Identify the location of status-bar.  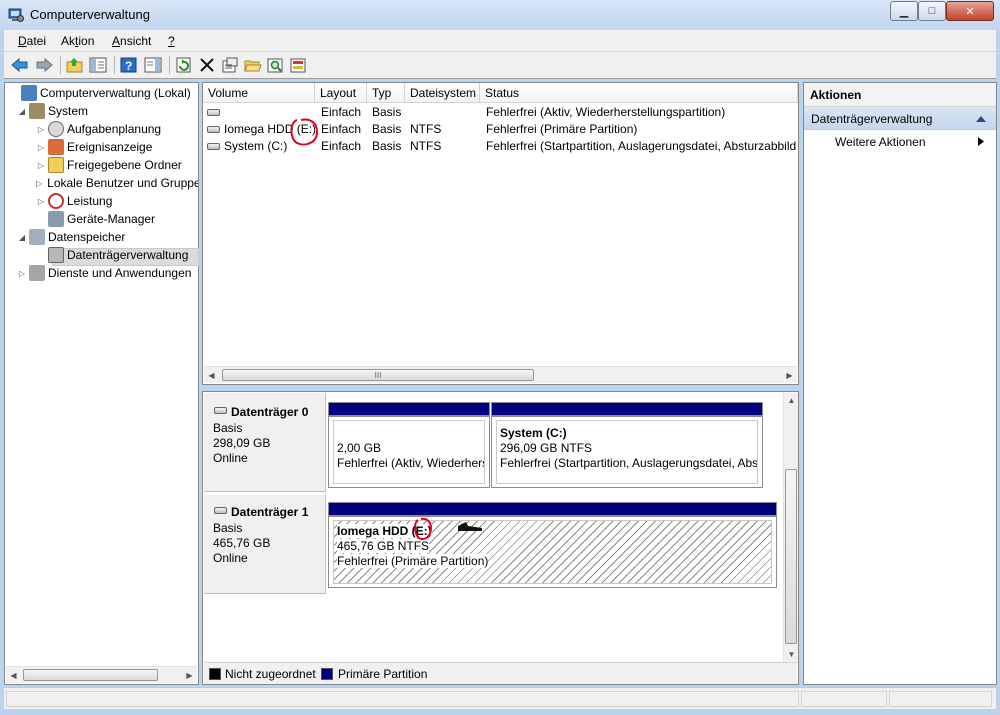
(500, 698).